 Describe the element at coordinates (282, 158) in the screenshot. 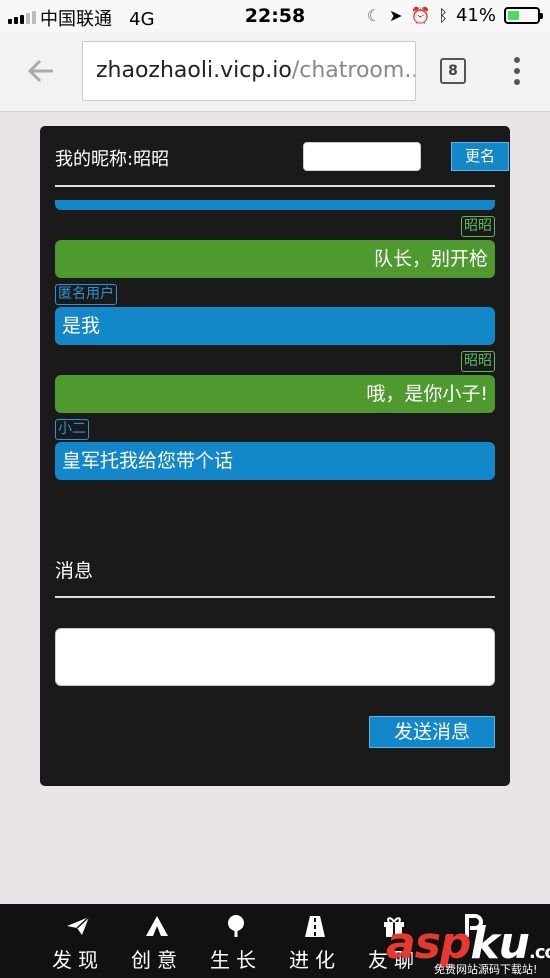

I see `nickname-row: 我的昵称:昭昭 更名` at that location.